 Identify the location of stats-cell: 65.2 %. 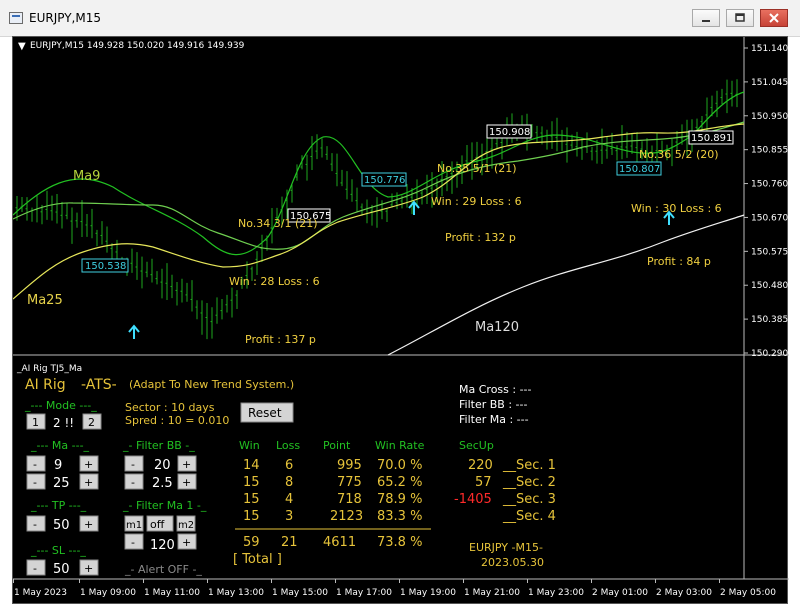
(399, 482).